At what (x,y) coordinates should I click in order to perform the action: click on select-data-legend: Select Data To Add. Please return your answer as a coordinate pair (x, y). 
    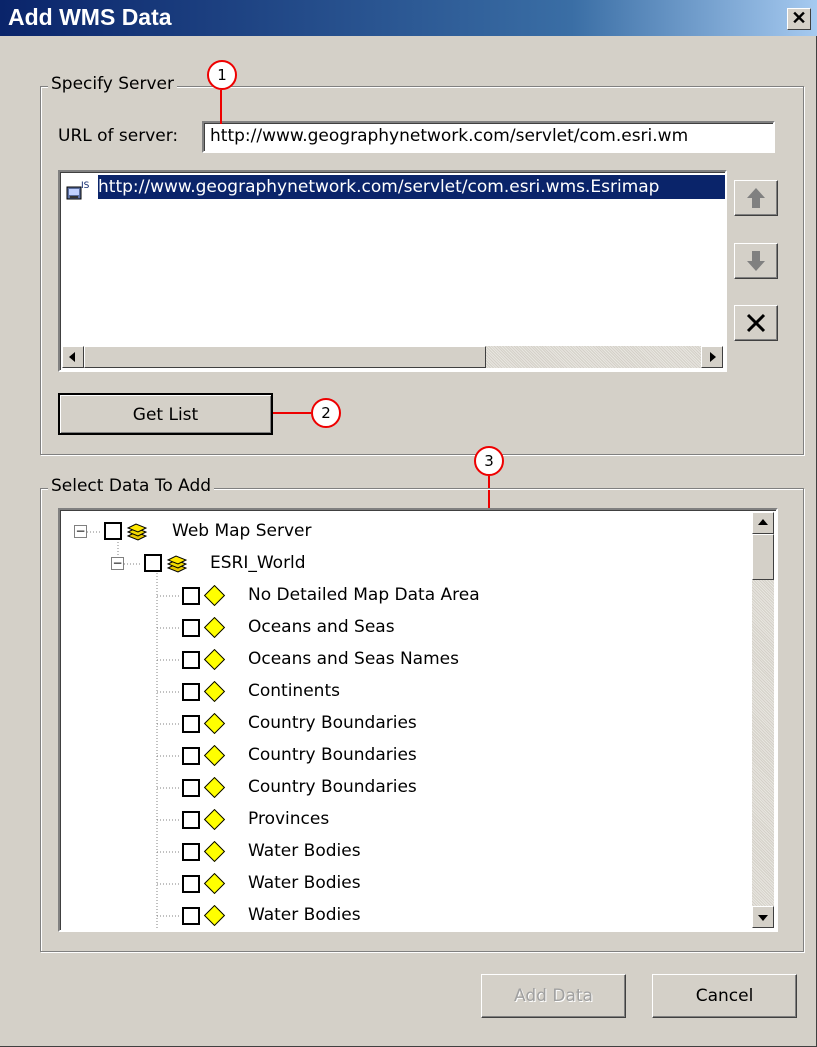
    Looking at the image, I should click on (131, 486).